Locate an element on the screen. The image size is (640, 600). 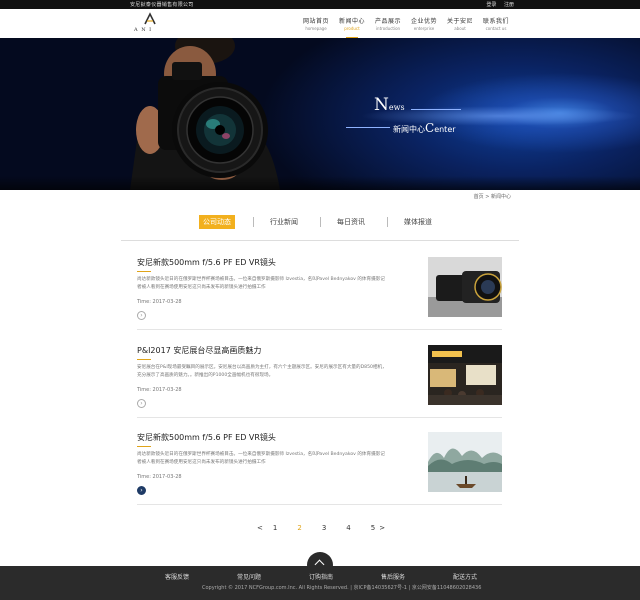
page-number: 1 is located at coordinates (275, 528).